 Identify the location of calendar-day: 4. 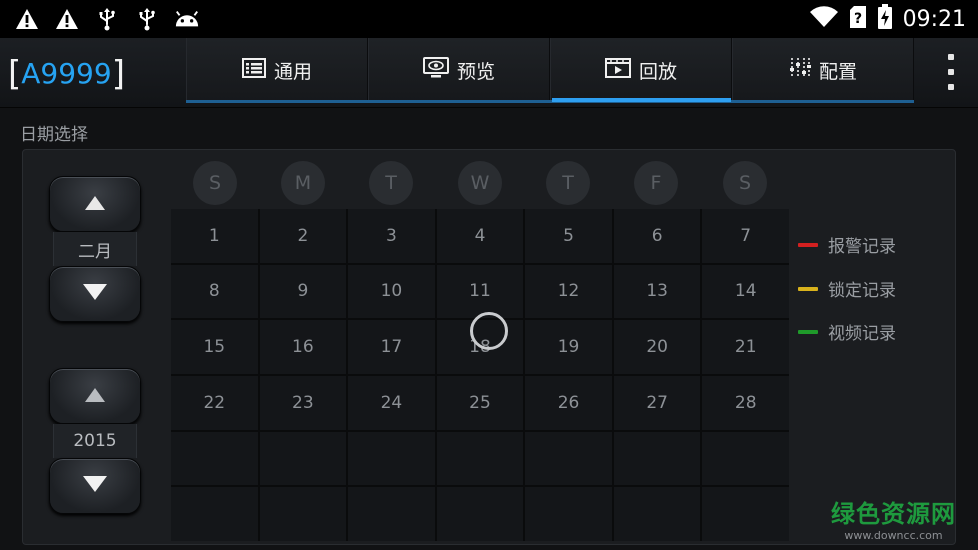
(480, 236).